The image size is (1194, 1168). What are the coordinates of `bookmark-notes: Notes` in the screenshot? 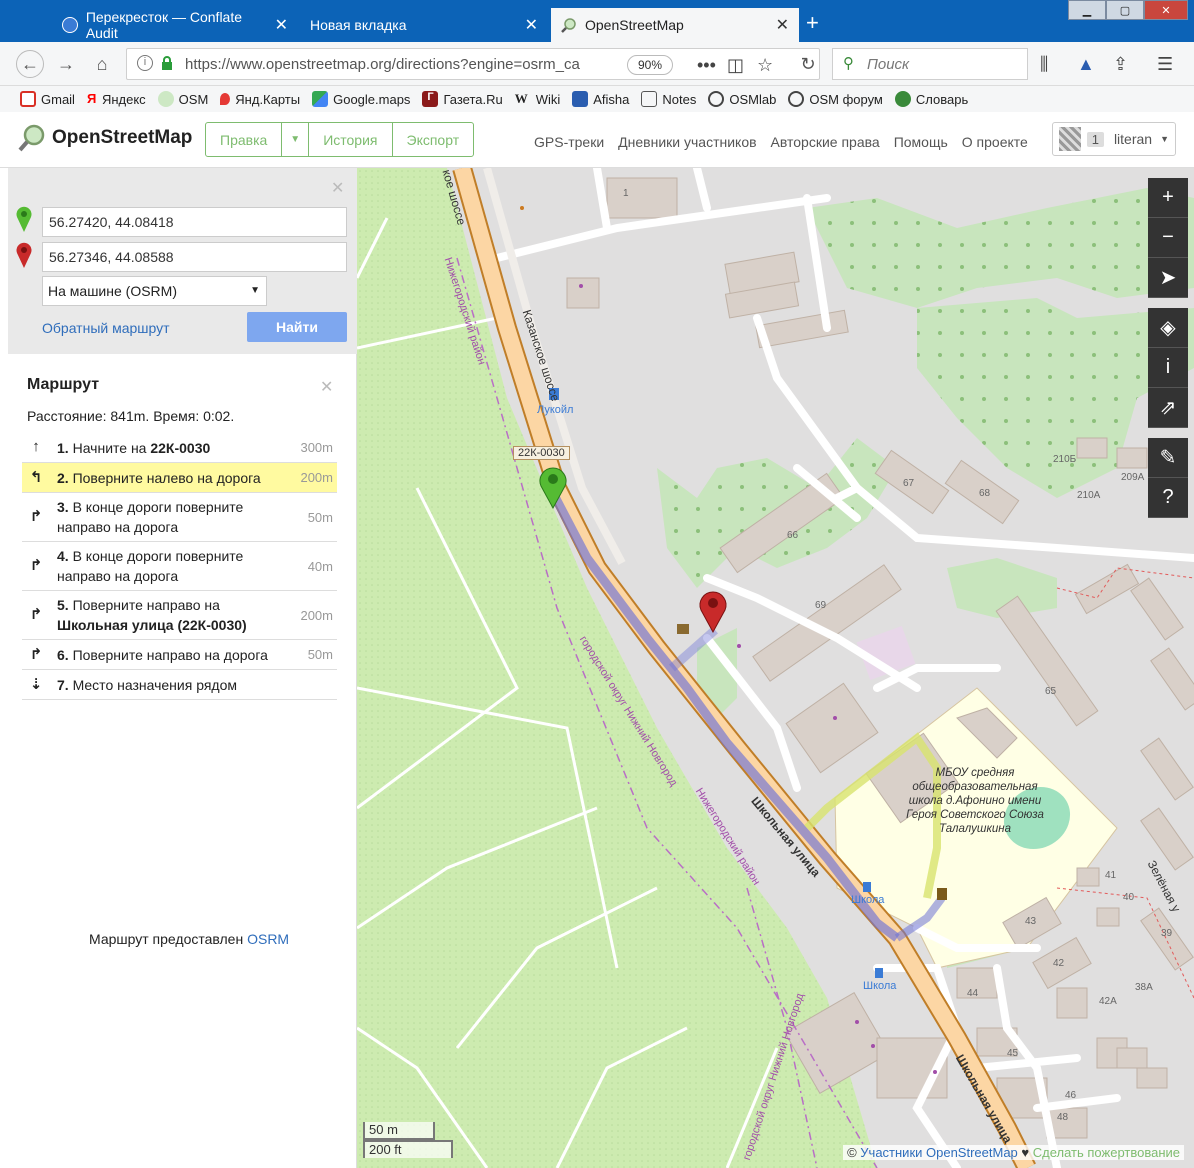 It's located at (668, 99).